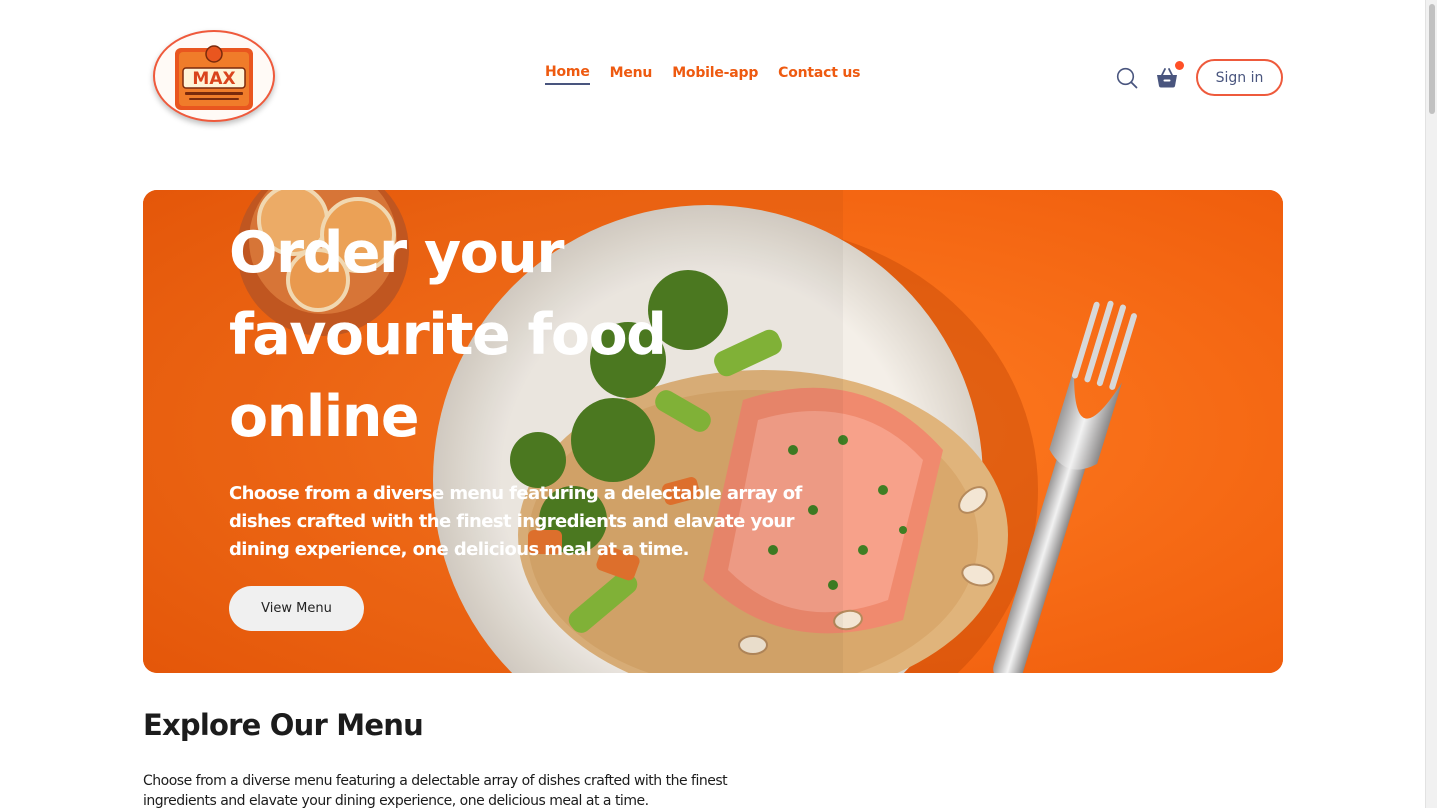 This screenshot has width=1437, height=808. I want to click on main-nav: Home Menu Mobile-app Contact us, so click(703, 74).